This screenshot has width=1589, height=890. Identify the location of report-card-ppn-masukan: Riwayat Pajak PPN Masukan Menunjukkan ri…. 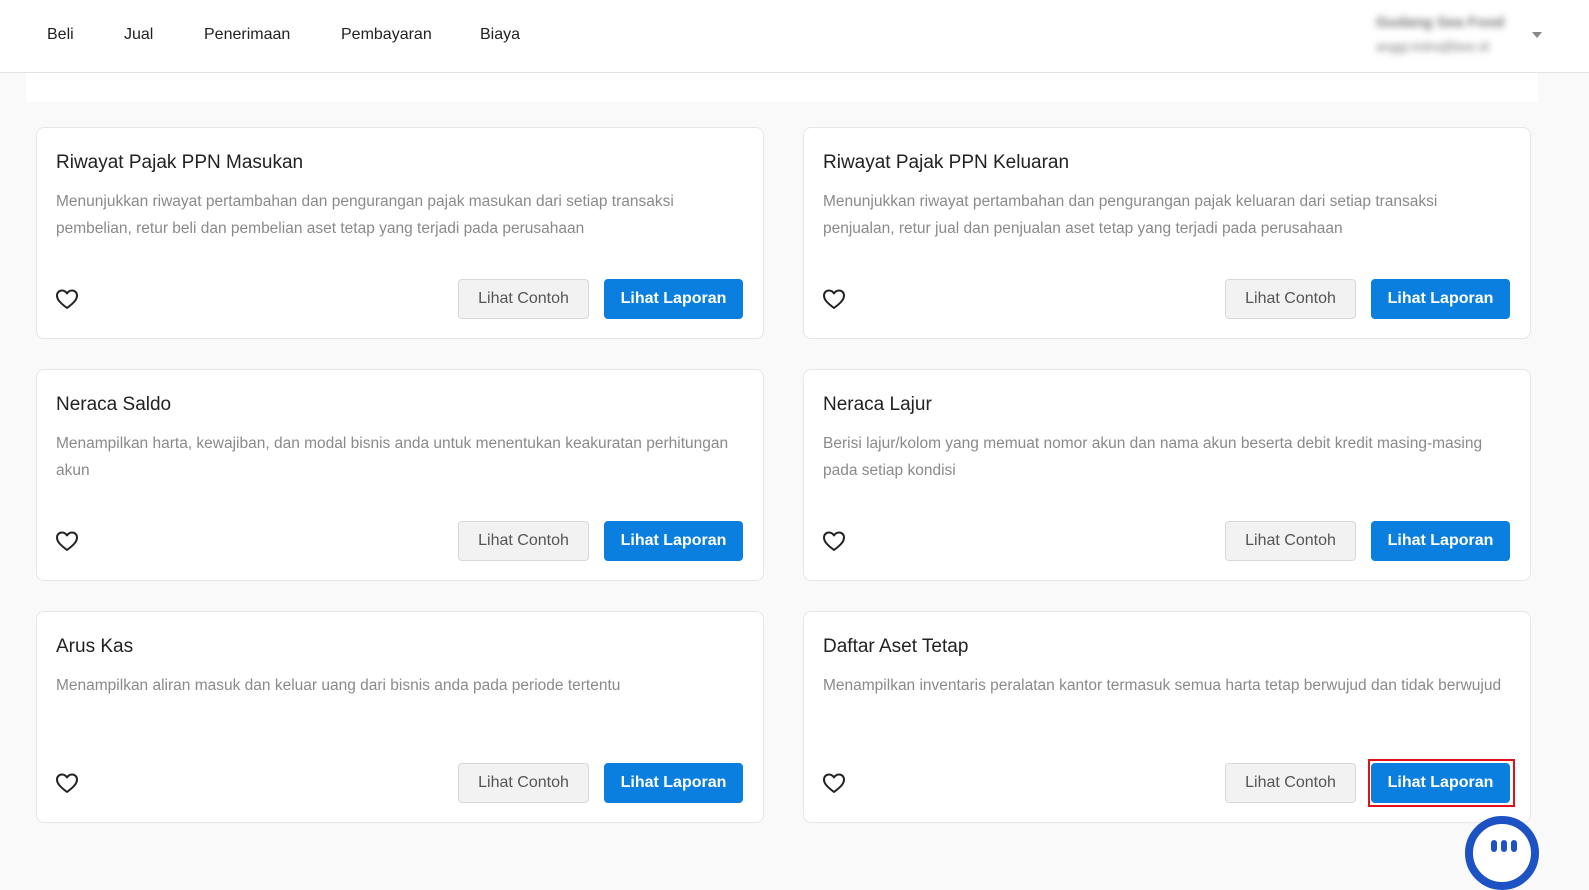
(400, 233).